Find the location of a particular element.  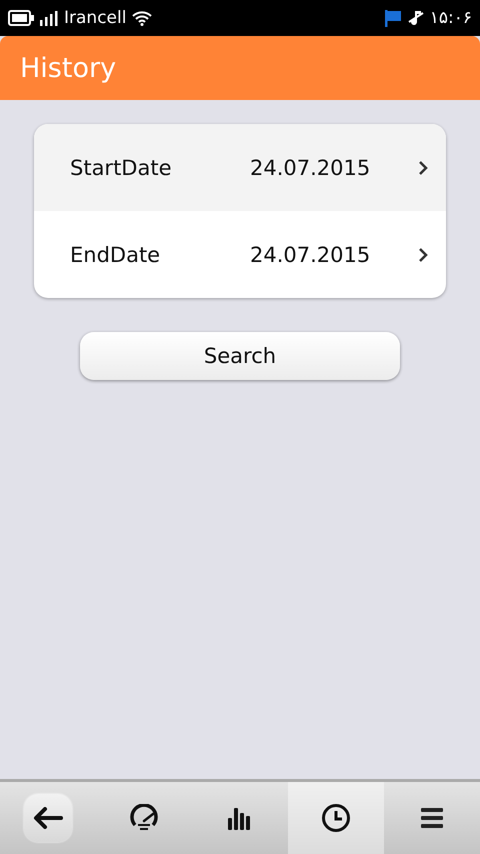

signal-icon is located at coordinates (49, 18).